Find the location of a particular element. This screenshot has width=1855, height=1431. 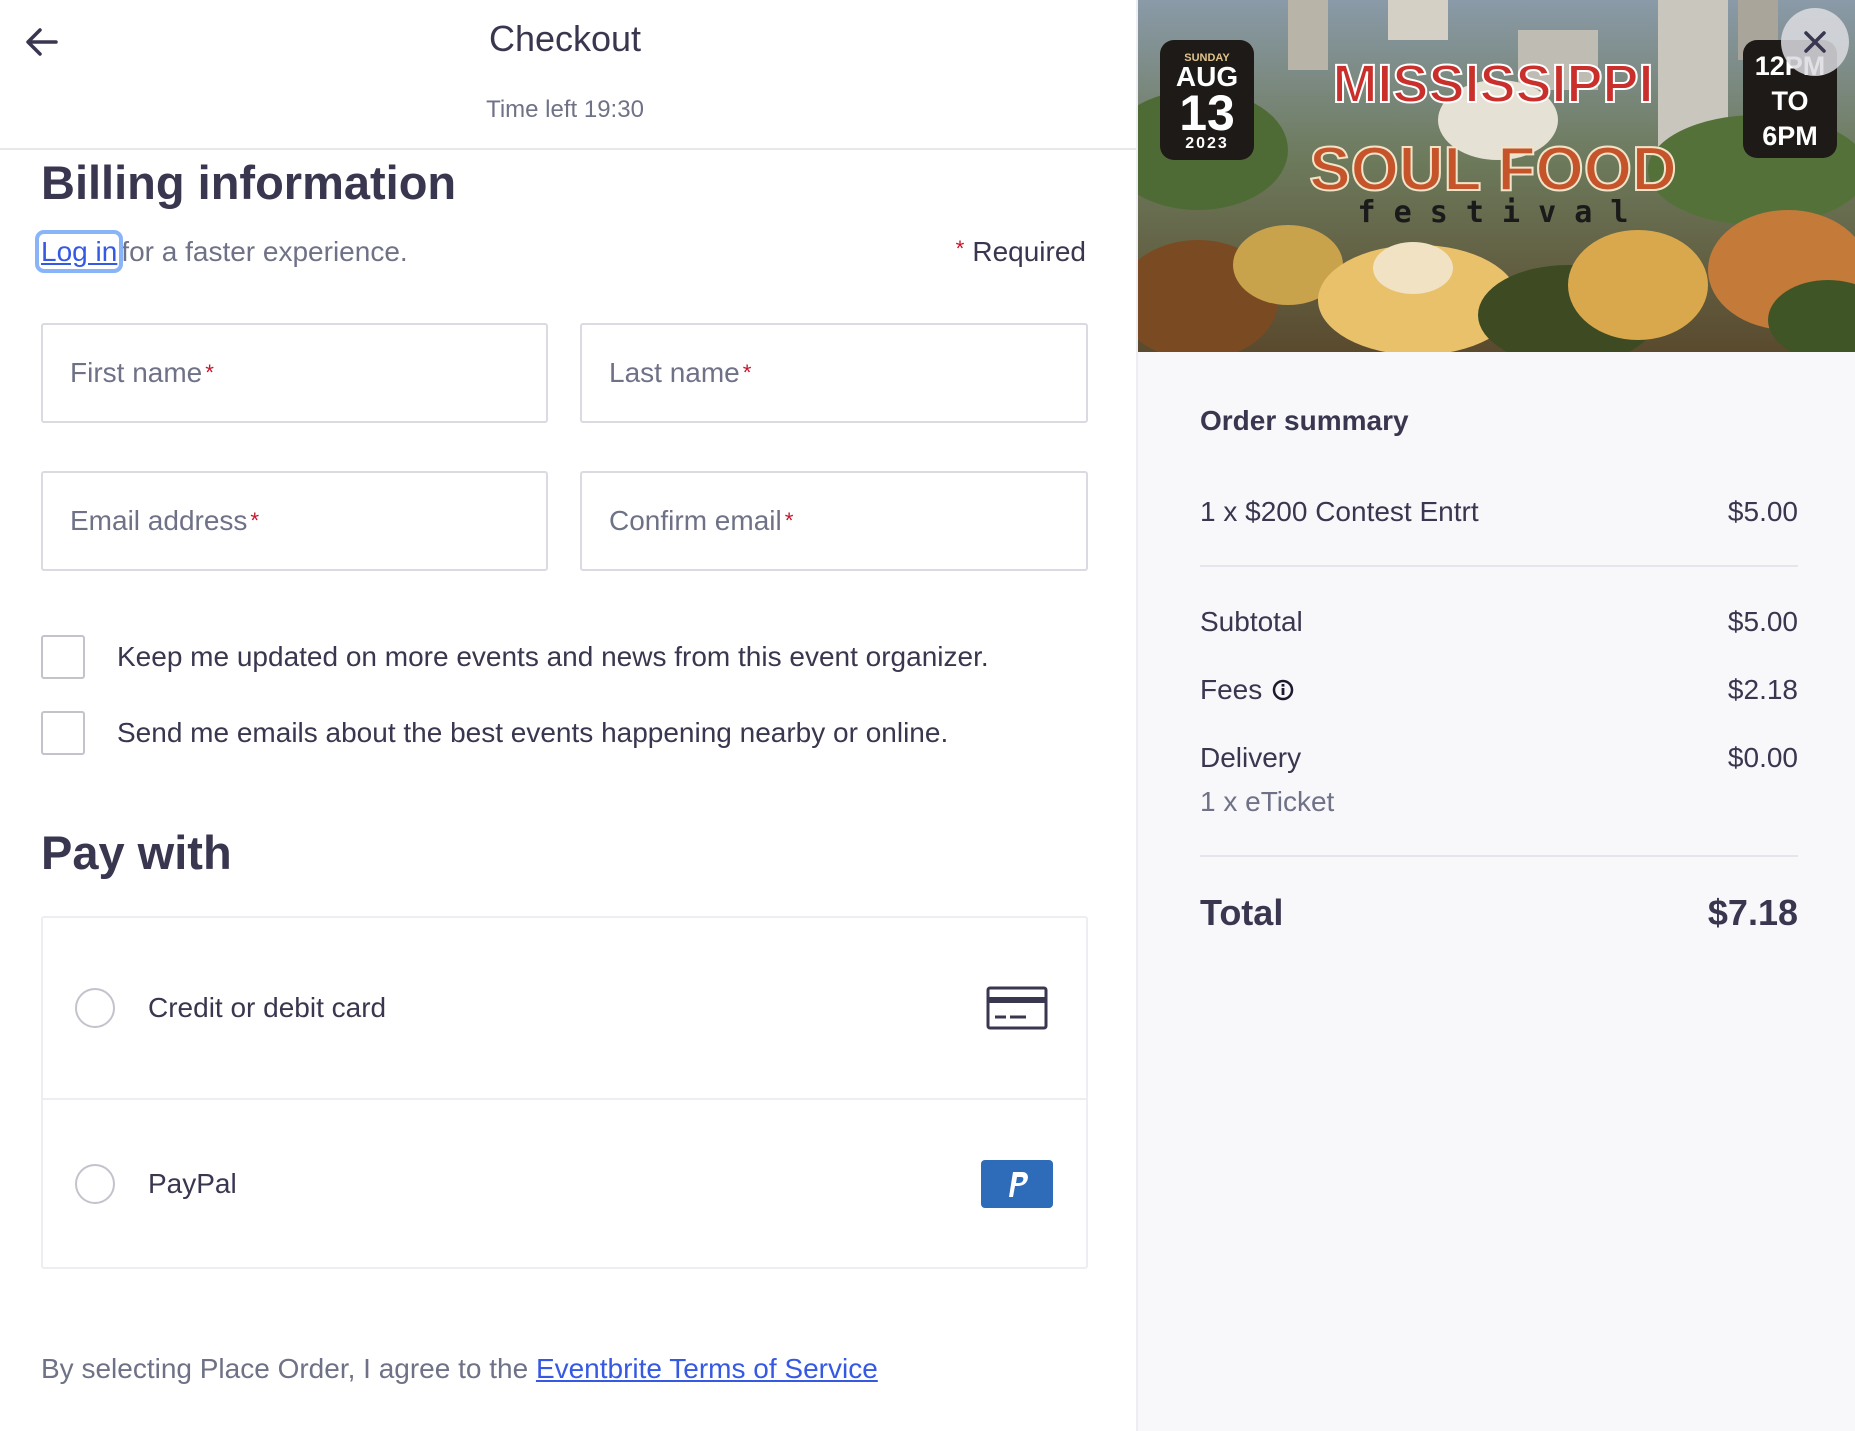

info-icon is located at coordinates (1283, 690).